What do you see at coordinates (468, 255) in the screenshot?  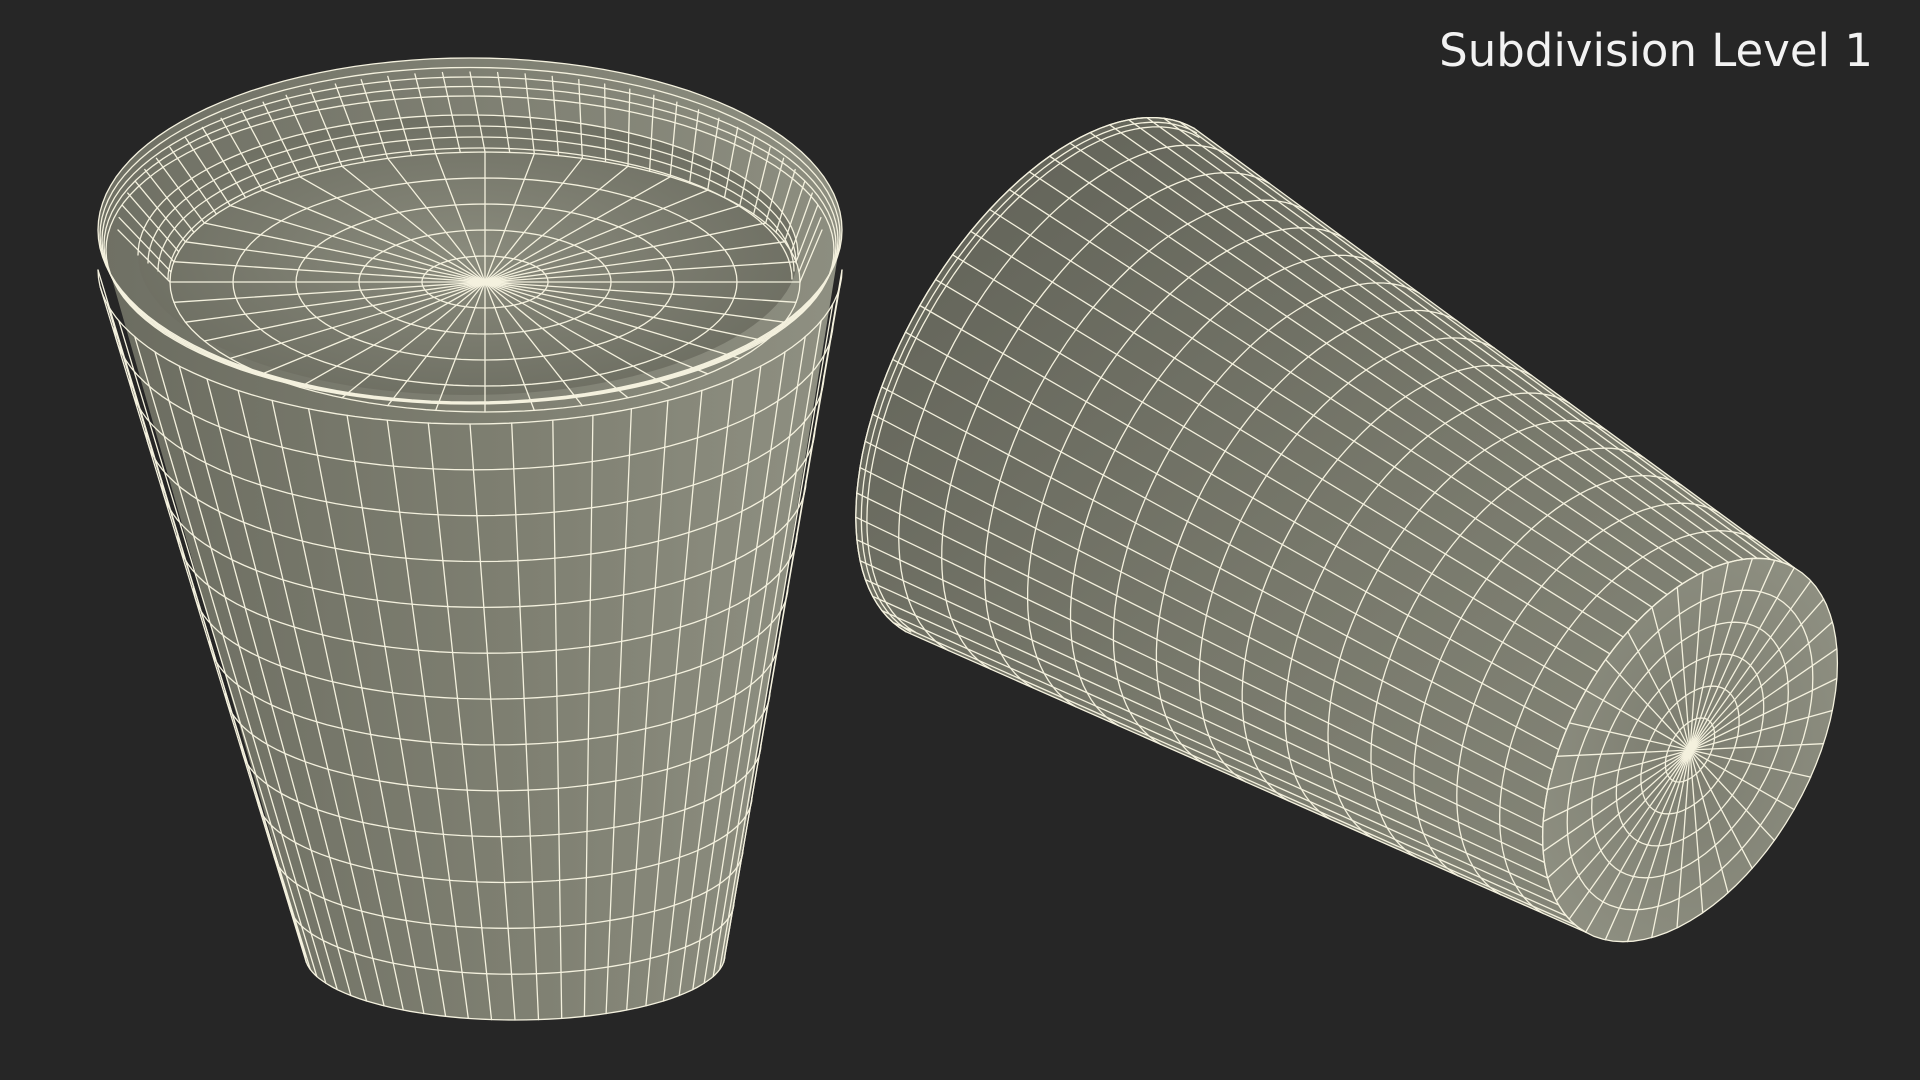 I see `cup-upright-inner-bottom` at bounding box center [468, 255].